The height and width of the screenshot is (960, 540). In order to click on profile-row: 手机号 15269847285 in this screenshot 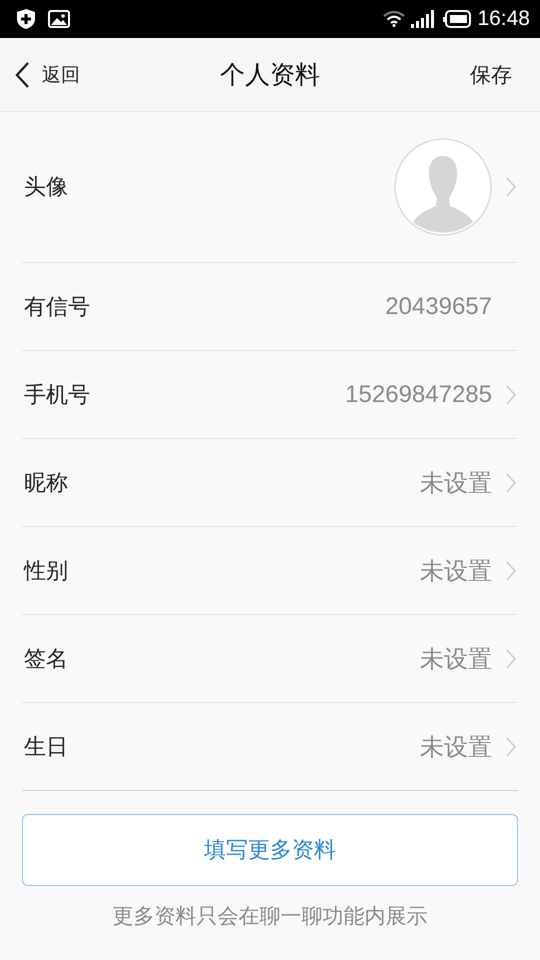, I will do `click(270, 395)`.